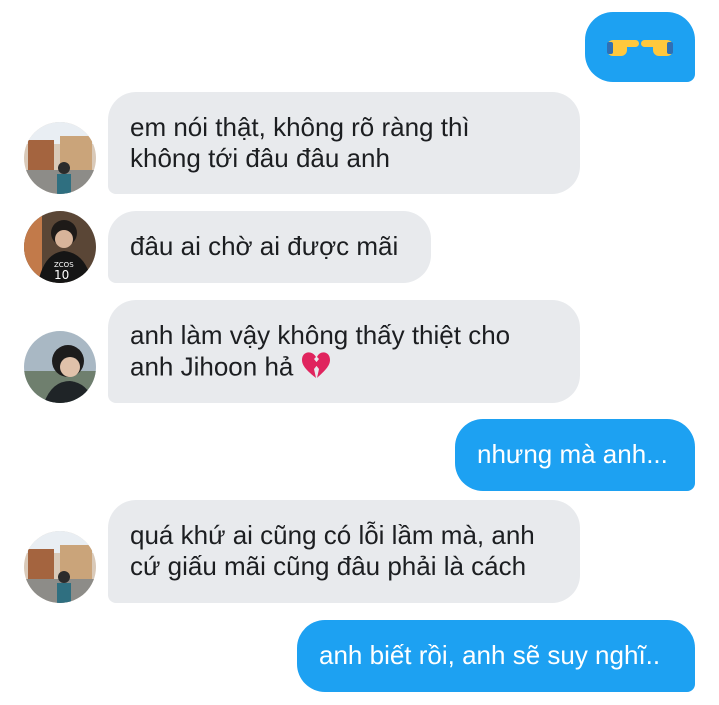 The image size is (719, 705). Describe the element at coordinates (264, 246) in the screenshot. I see `message-text: đâu ai chờ ai được mãi` at that location.